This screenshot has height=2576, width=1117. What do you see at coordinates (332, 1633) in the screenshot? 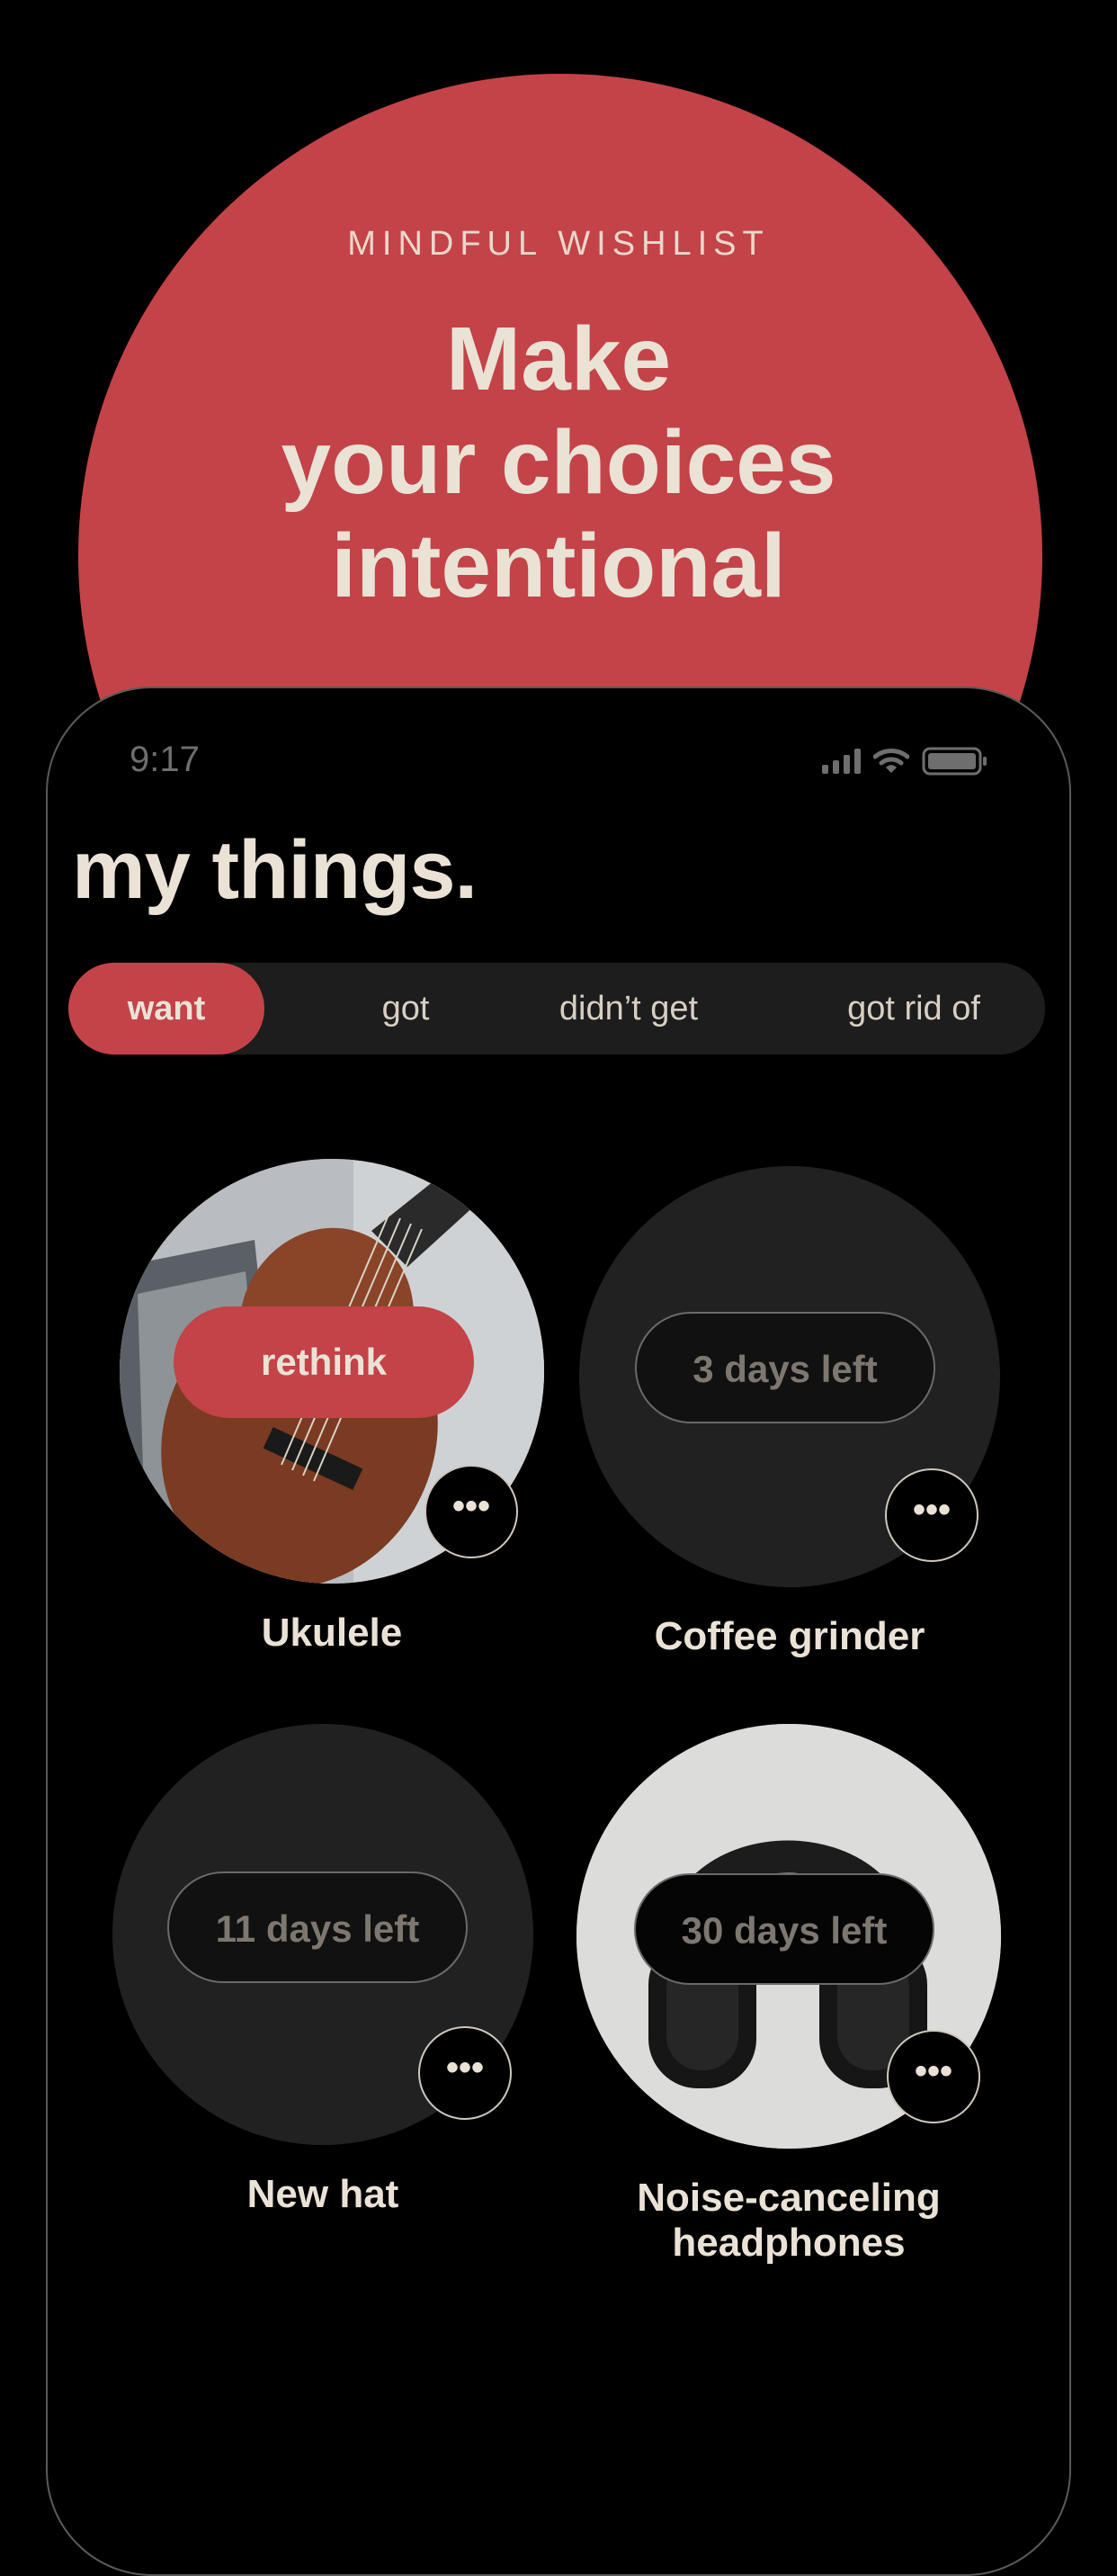
I see `item-name: Ukulele` at bounding box center [332, 1633].